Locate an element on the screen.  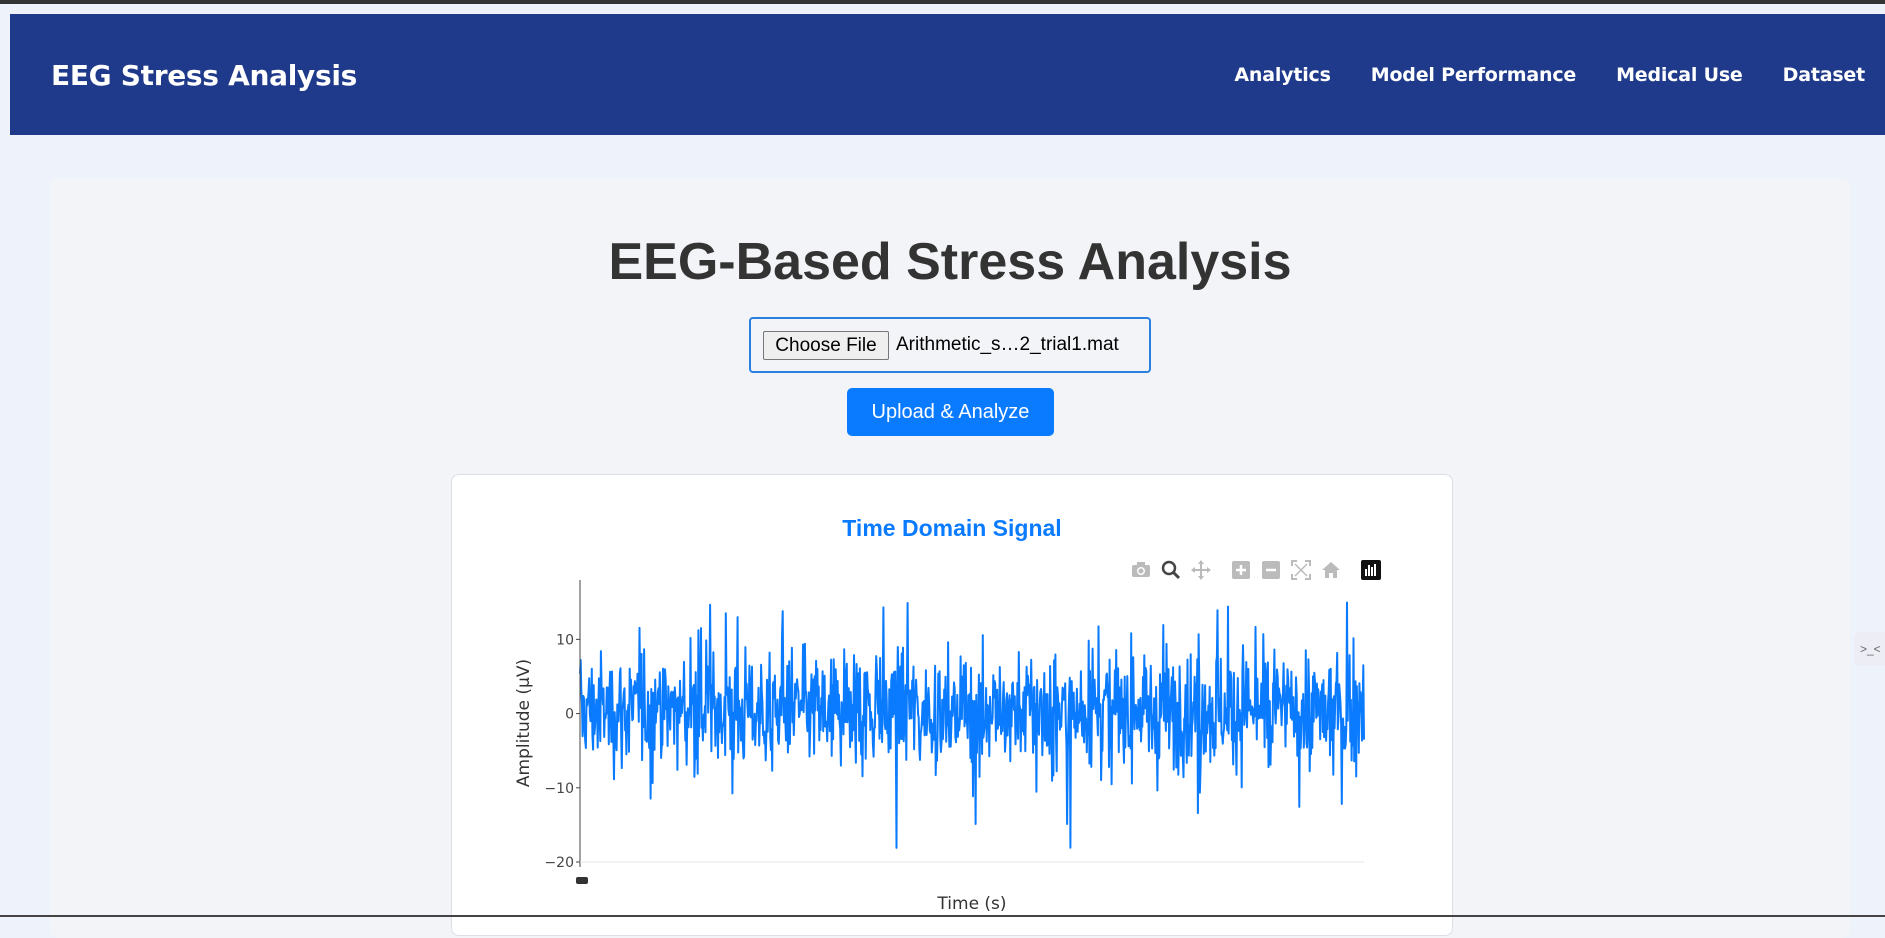
nav-link-medical-use: Medical Use is located at coordinates (1679, 75).